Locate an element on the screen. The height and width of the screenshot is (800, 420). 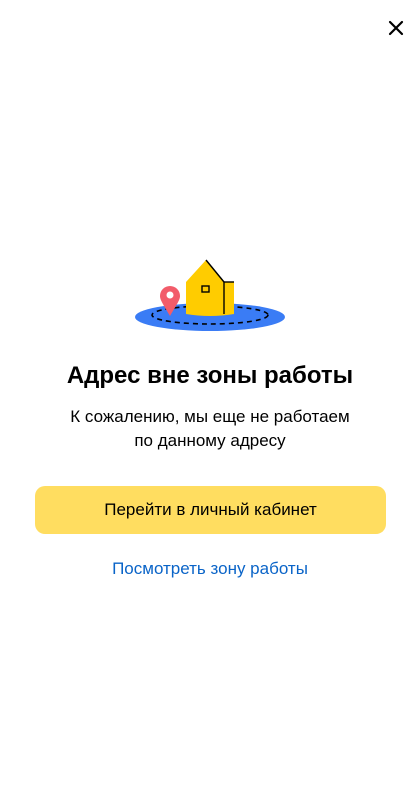
house-outside-zone-illustration is located at coordinates (210, 296).